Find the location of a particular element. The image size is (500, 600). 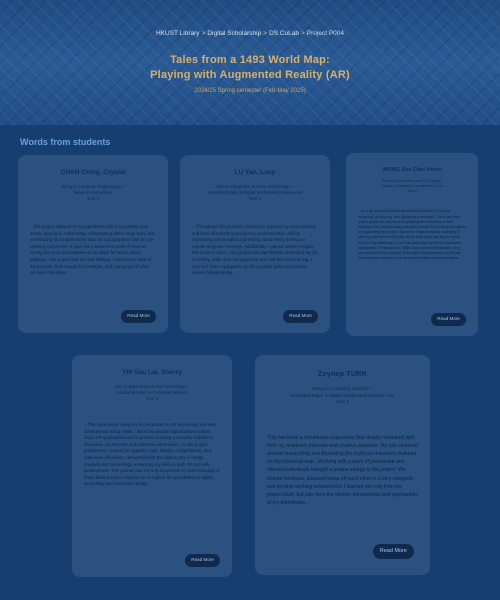

student-name: WONG Sze Chai Helen is located at coordinates (412, 170).